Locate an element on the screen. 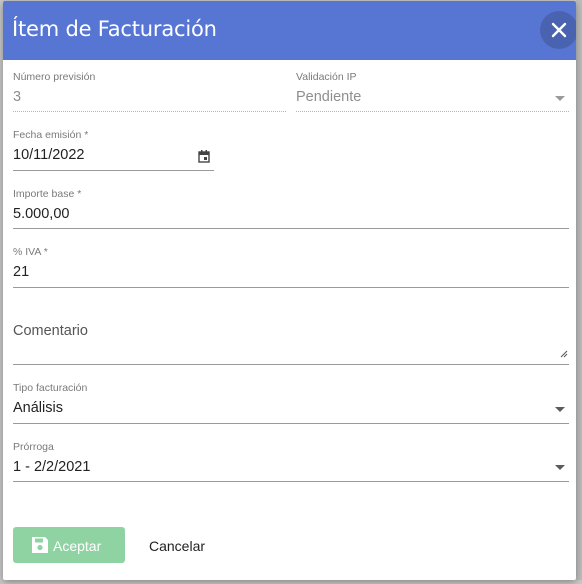  tipo-facturacion-underline is located at coordinates (291, 423).